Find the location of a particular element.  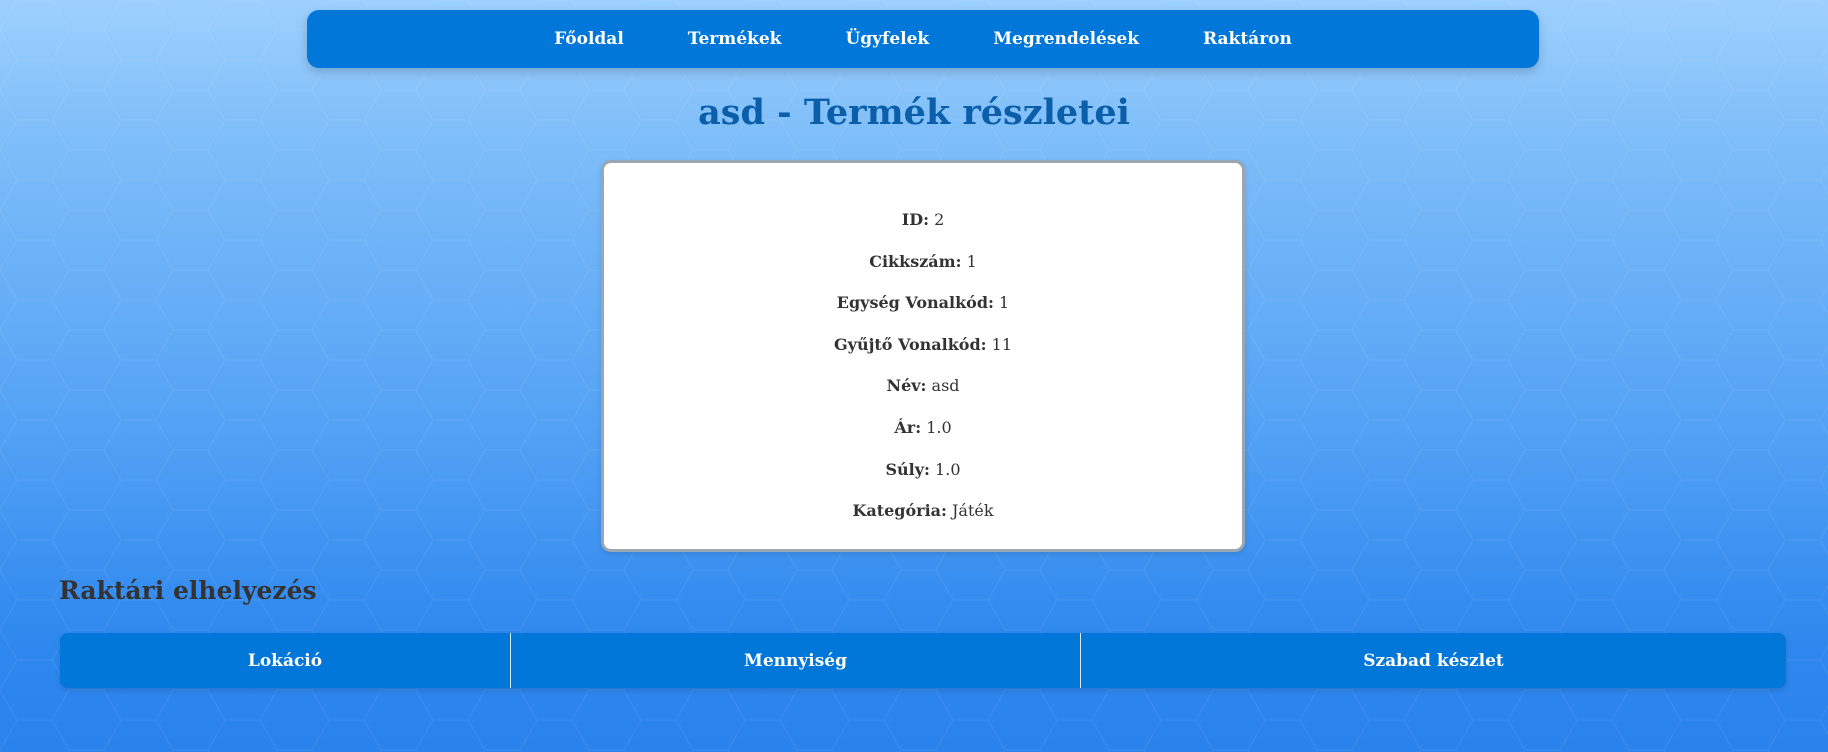

detail-row-weight: Súly: 1.0 is located at coordinates (923, 470).